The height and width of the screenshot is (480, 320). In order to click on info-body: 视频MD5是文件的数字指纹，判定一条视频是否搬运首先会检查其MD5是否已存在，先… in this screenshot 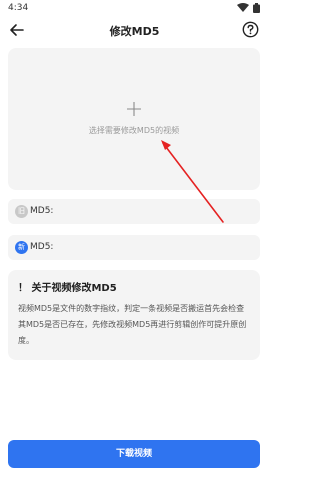, I will do `click(132, 324)`.